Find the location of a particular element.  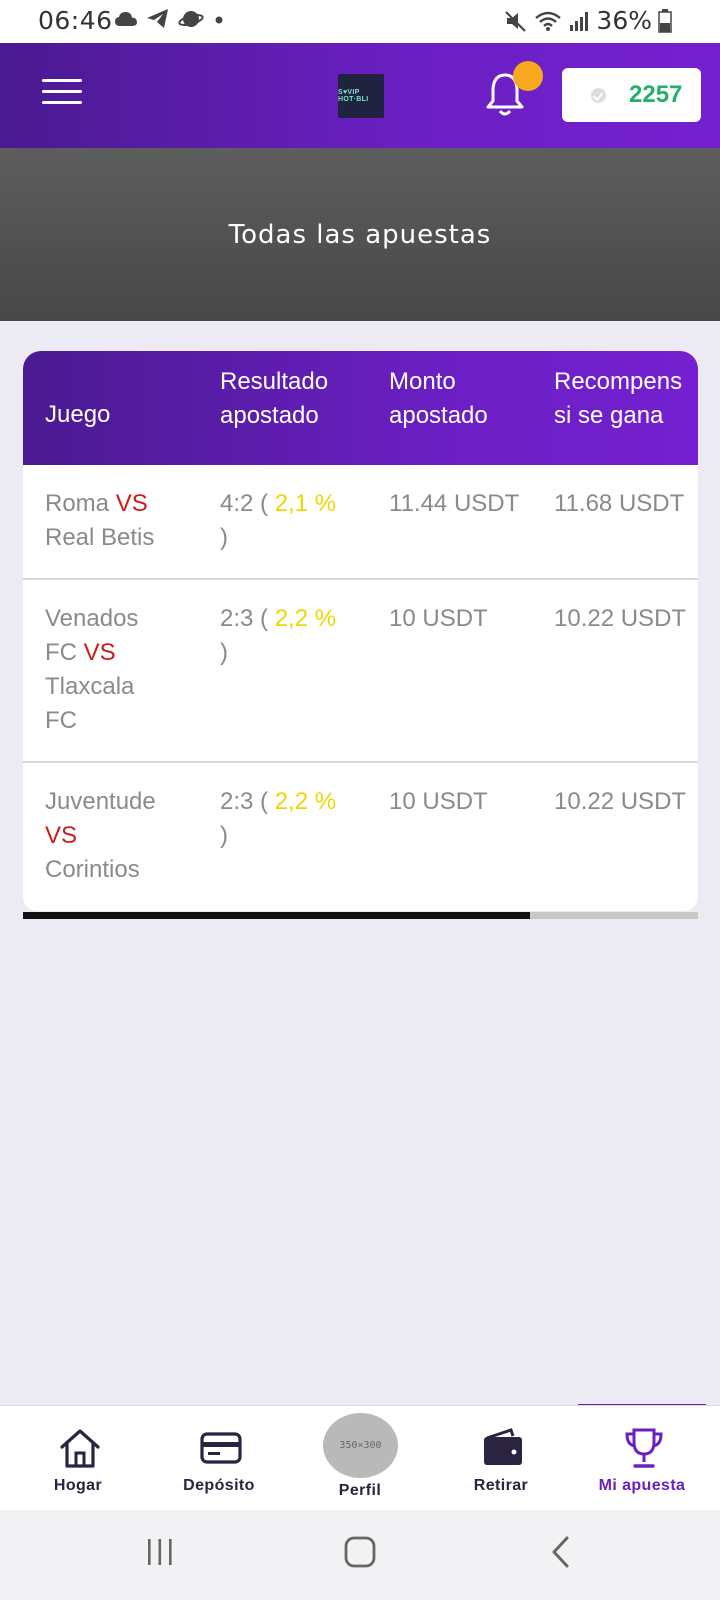

game-cell: Juventude VS Corintios is located at coordinates (100, 836).